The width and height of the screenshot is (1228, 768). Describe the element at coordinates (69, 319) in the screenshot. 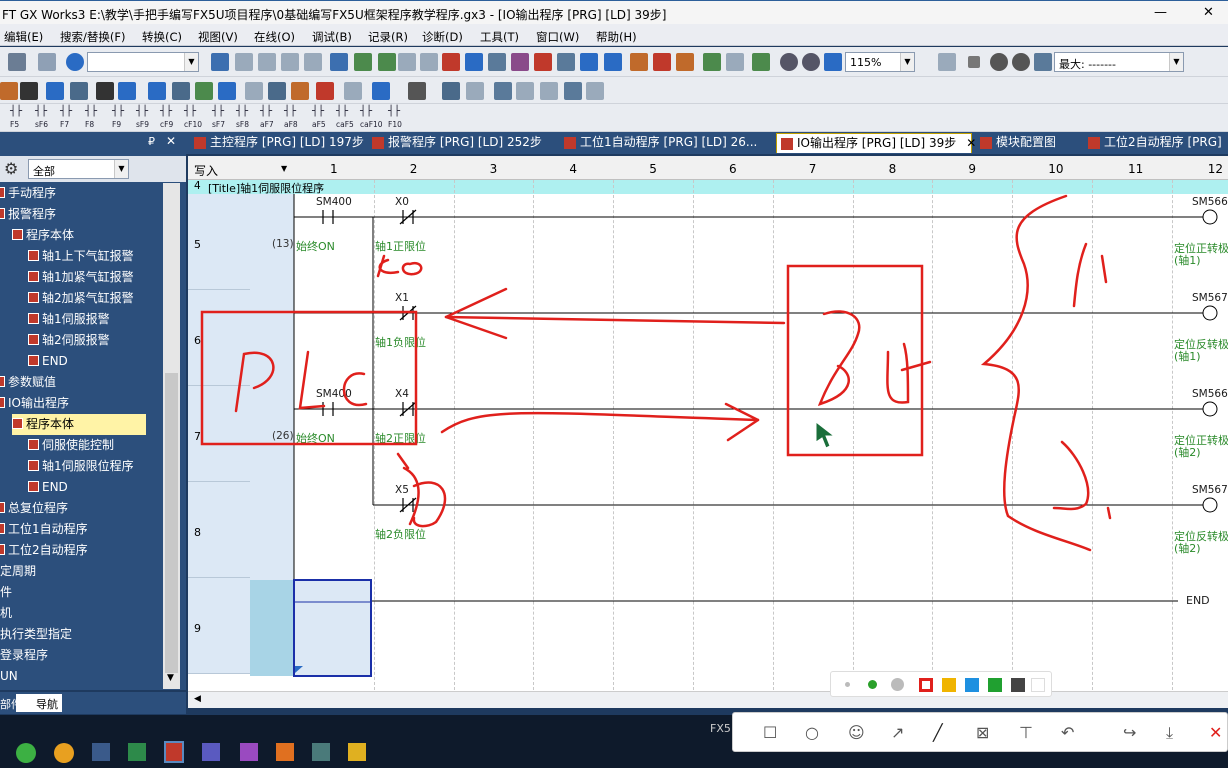

I see `tree-item: 轴1伺服报警` at that location.